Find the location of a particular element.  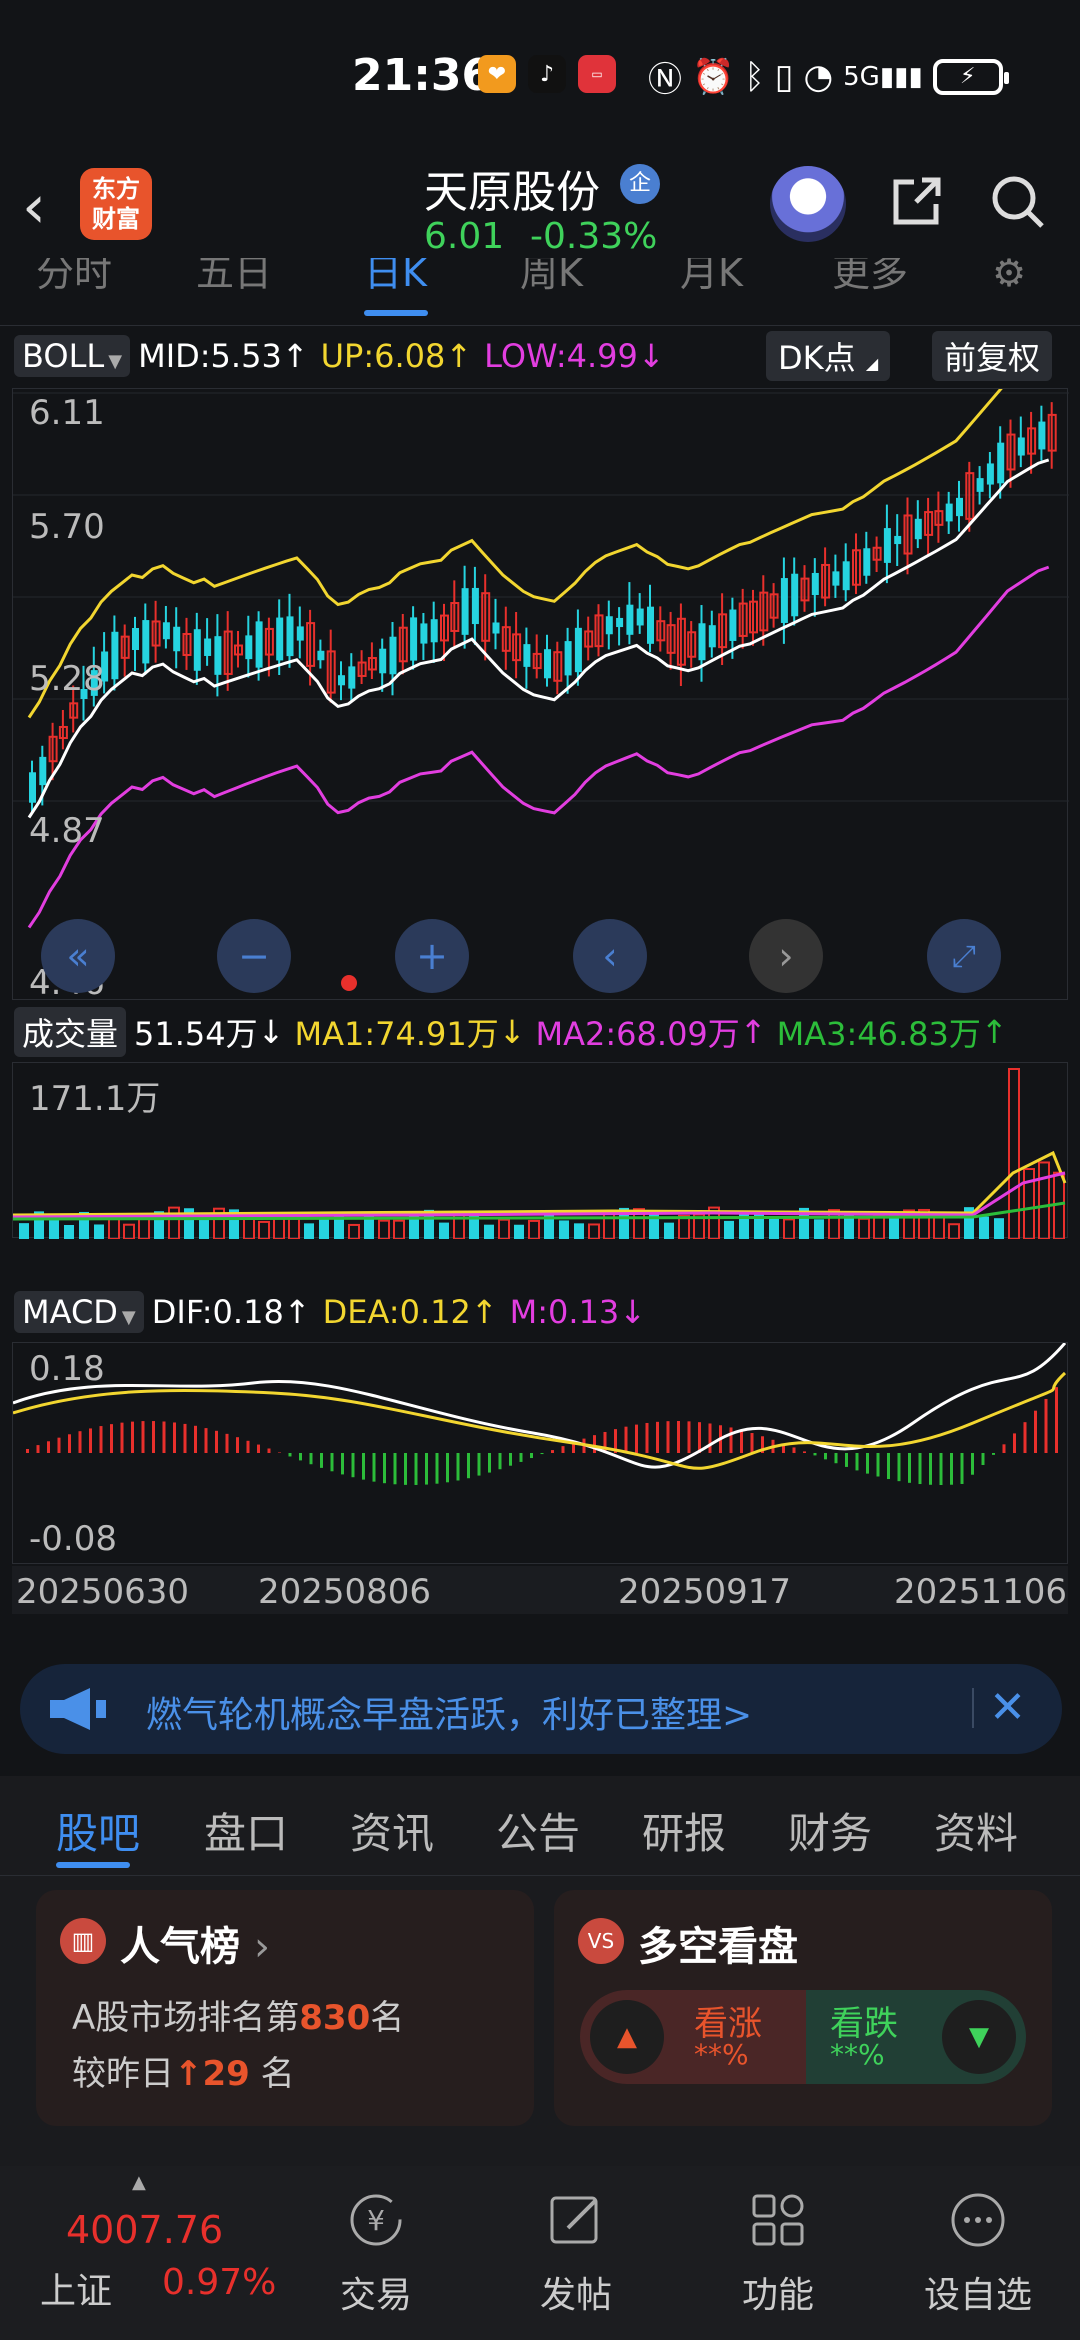

macd-axis-label: -0.08 is located at coordinates (73, 1539).